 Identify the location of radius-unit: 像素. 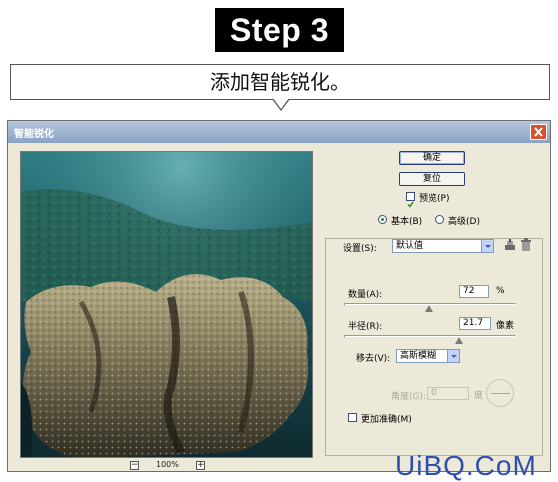
(505, 326).